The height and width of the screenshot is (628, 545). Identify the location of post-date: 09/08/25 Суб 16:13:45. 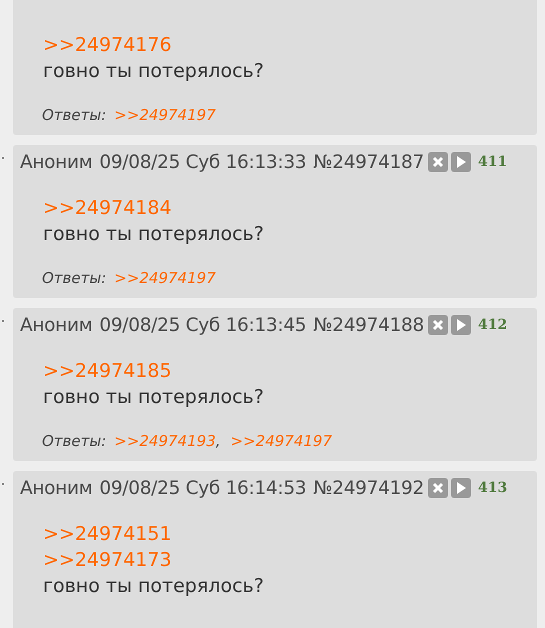
(202, 325).